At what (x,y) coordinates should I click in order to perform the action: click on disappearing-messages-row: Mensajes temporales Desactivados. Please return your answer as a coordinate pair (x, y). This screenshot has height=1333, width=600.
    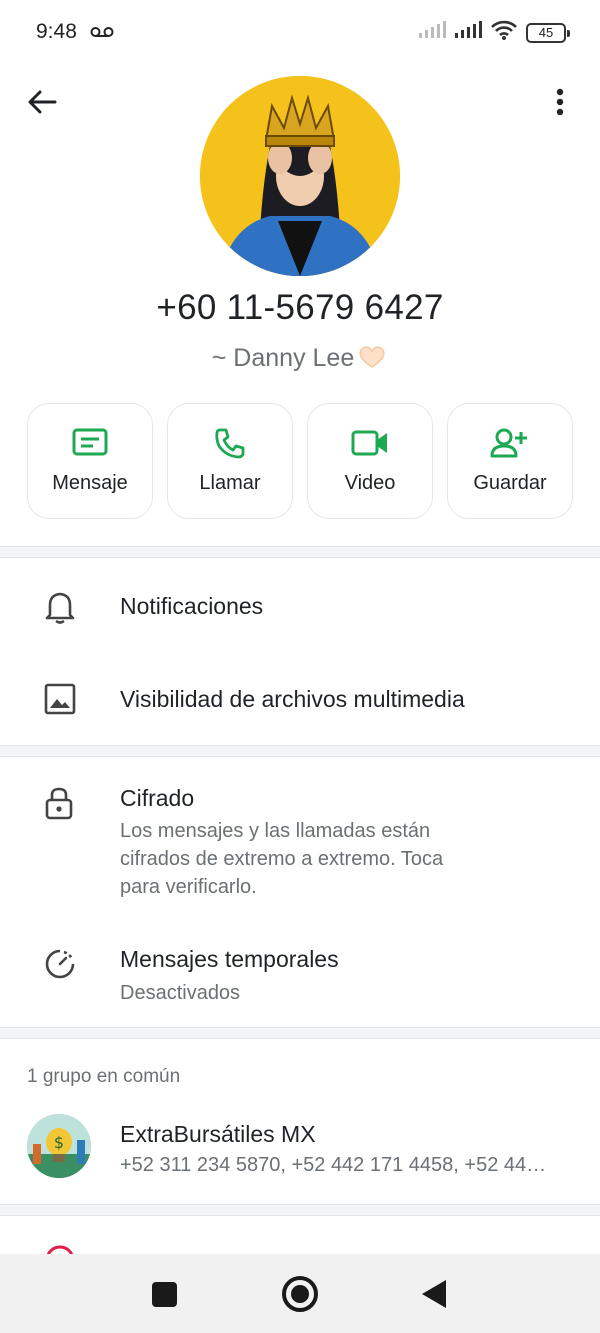
    Looking at the image, I should click on (300, 973).